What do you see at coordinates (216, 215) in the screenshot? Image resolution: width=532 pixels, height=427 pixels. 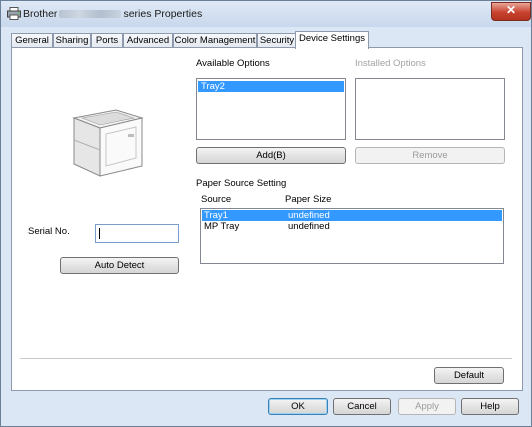 I see `source-cell: Tray1` at bounding box center [216, 215].